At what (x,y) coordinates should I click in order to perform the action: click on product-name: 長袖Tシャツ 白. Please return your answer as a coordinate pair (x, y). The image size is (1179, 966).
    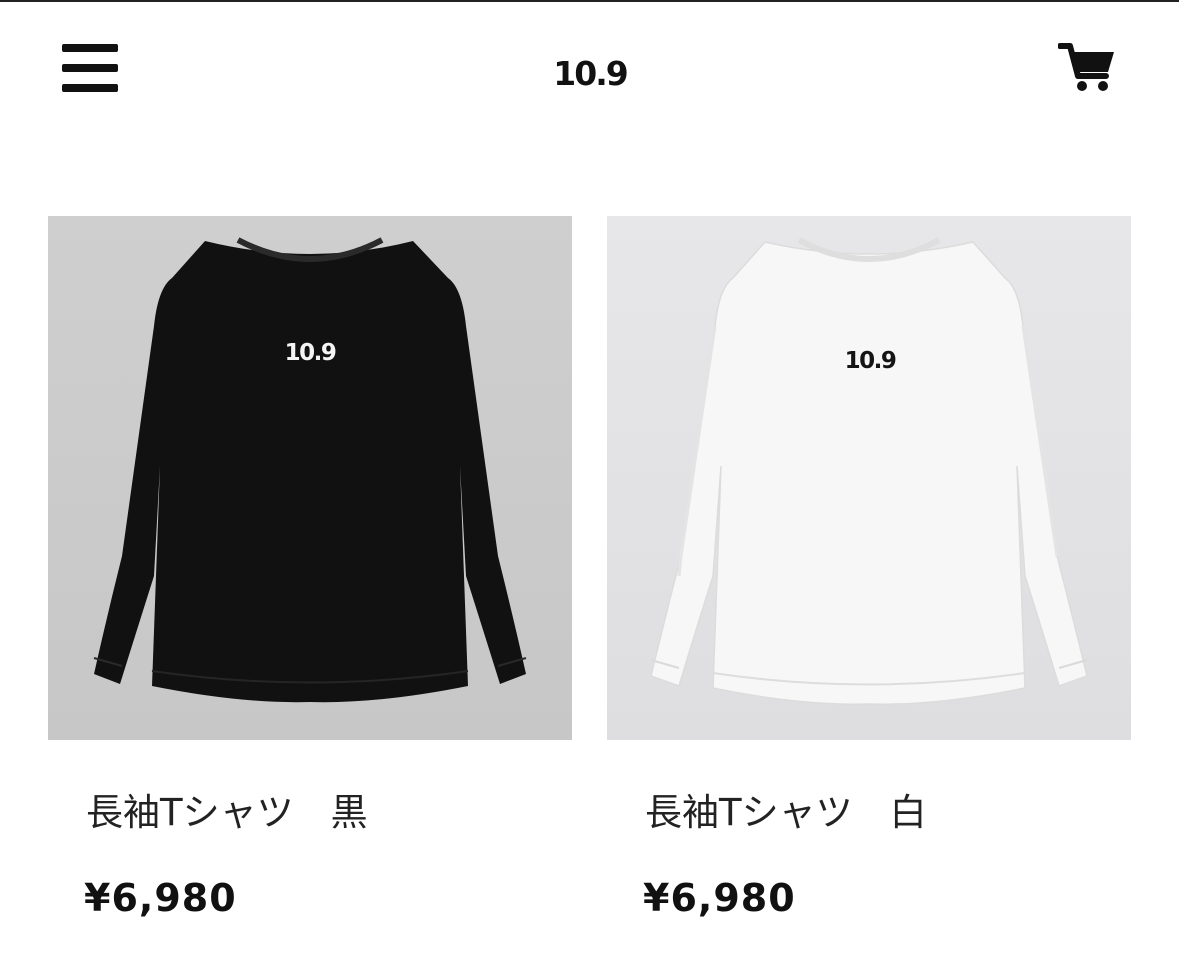
    Looking at the image, I should click on (786, 809).